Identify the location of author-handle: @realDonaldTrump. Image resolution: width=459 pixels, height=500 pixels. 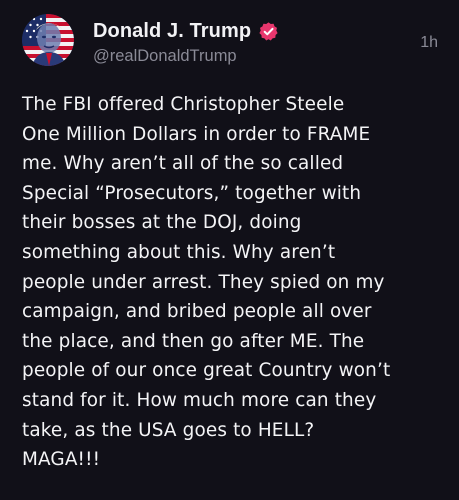
(165, 56).